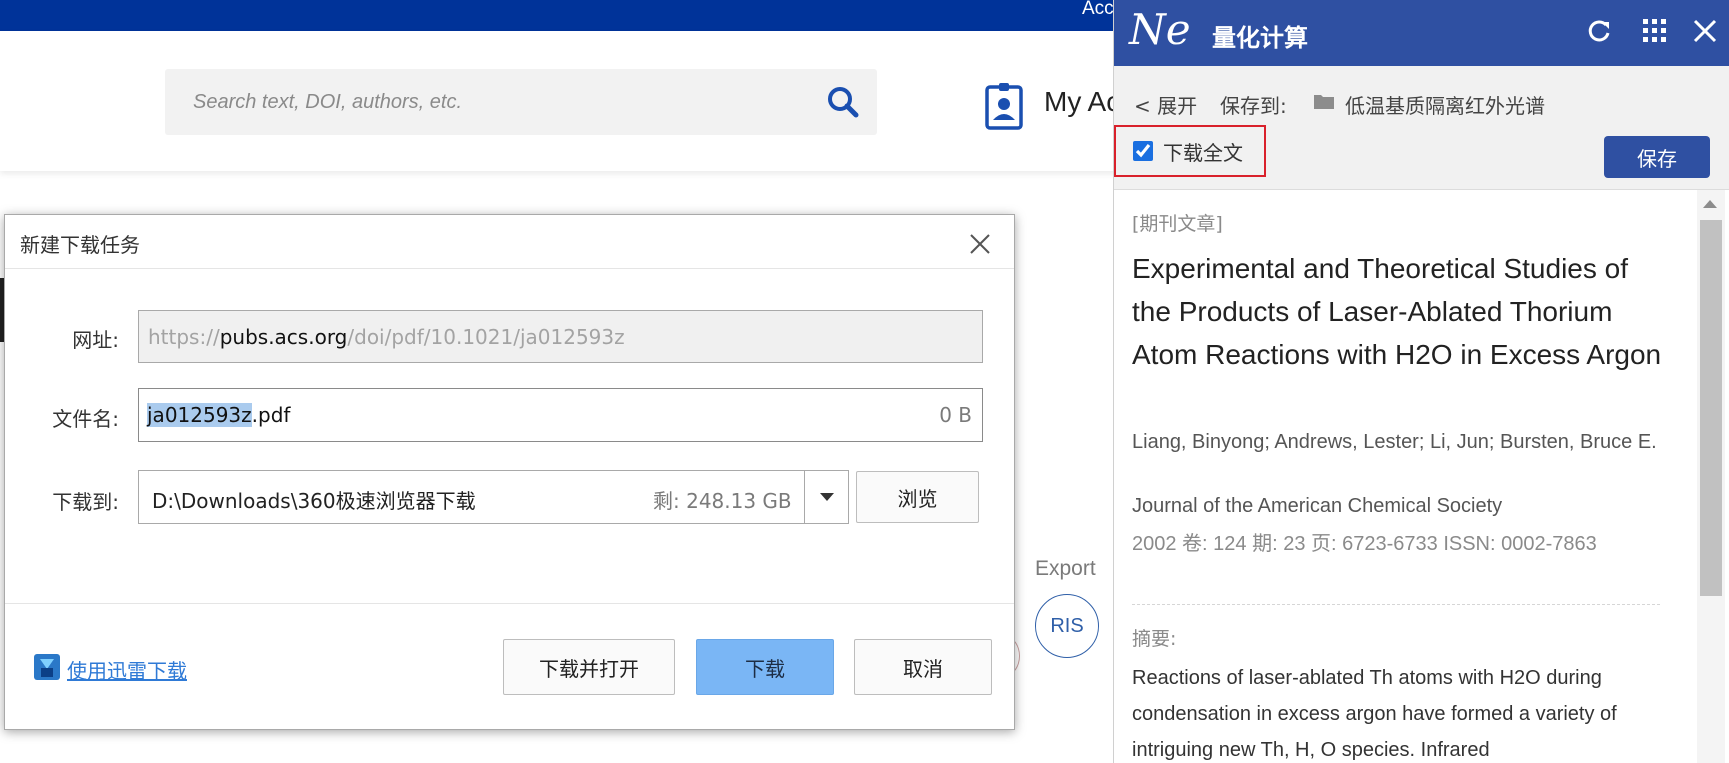 This screenshot has height=763, width=1729. I want to click on search-input, so click(483, 102).